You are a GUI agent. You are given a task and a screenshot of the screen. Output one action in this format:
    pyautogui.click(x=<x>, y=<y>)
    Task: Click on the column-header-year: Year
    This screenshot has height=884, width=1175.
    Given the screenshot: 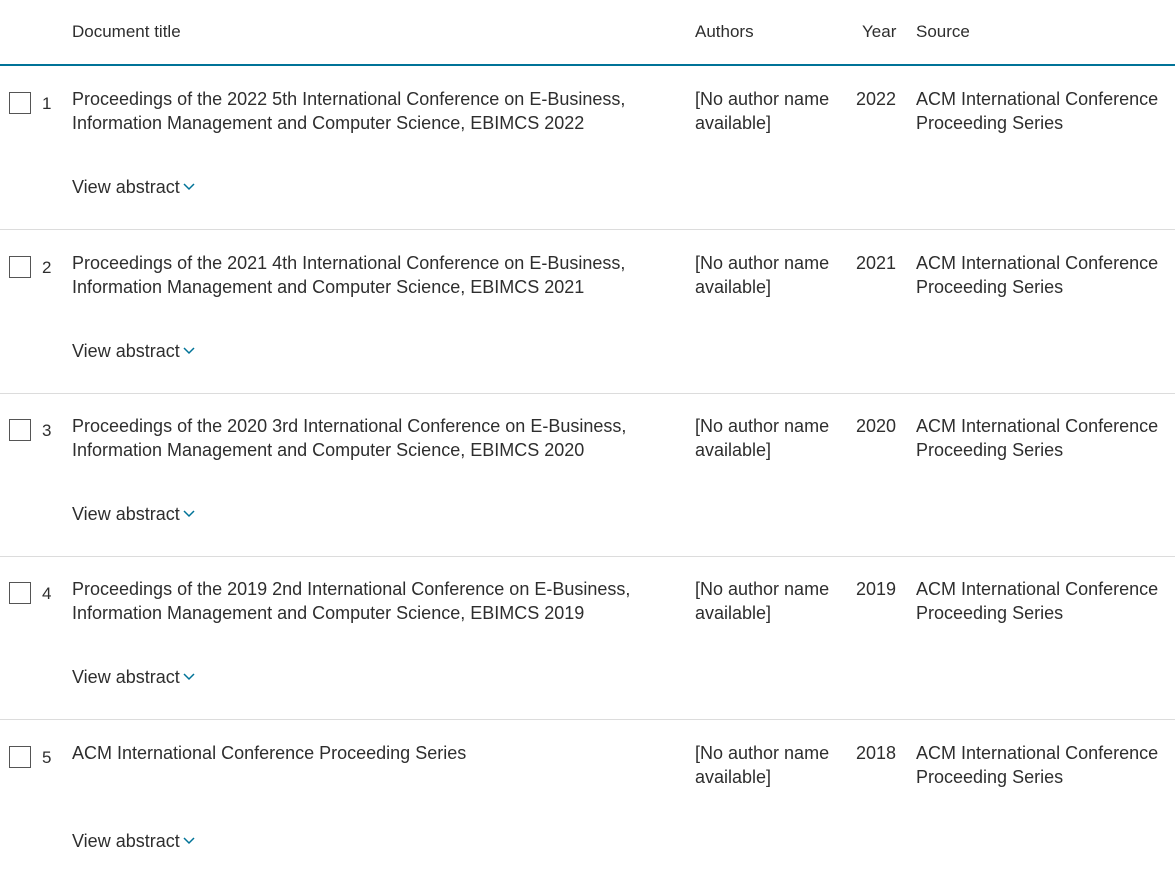 What is the action you would take?
    pyautogui.click(x=879, y=32)
    